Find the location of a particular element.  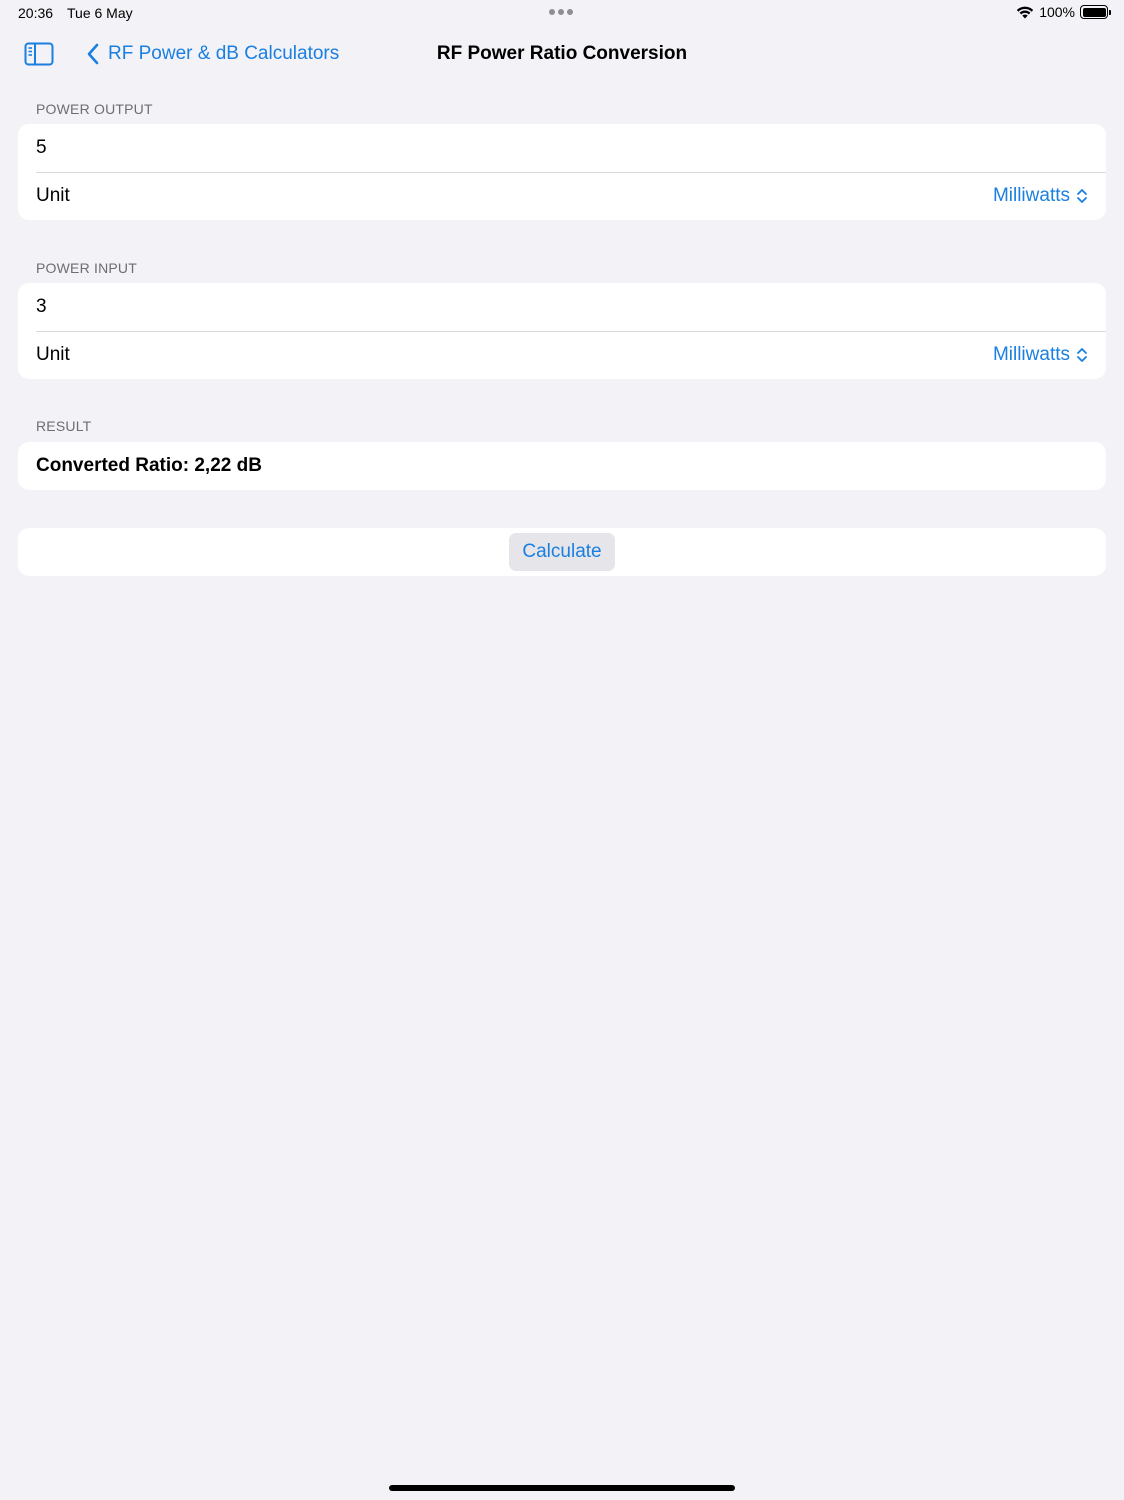

battery-percentage: 100% is located at coordinates (1057, 12).